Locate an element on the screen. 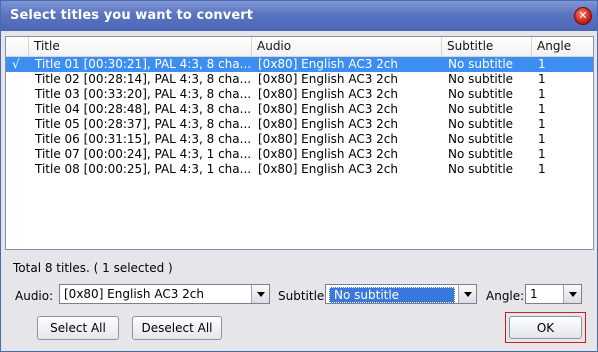 This screenshot has width=598, height=352. selection-status: Total 8 titles. ( 1 selected ) is located at coordinates (93, 268).